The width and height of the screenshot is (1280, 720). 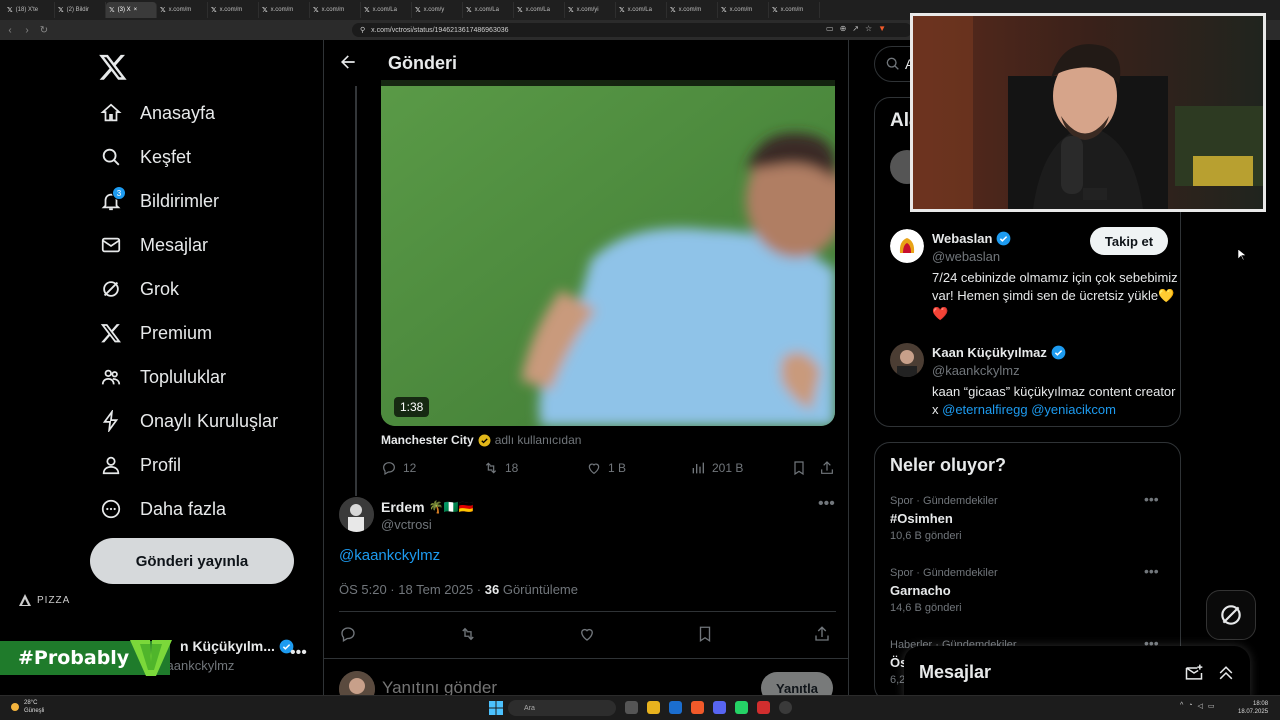 I want to click on system-tray: ^ ◔ ◁ ▭, so click(x=1197, y=706).